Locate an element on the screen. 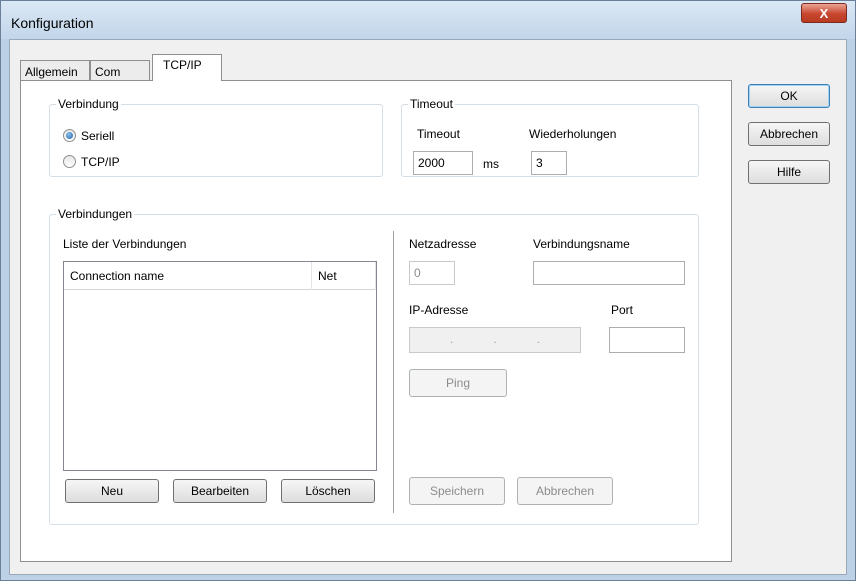 Image resolution: width=856 pixels, height=581 pixels. delete-button: Löschen is located at coordinates (328, 491).